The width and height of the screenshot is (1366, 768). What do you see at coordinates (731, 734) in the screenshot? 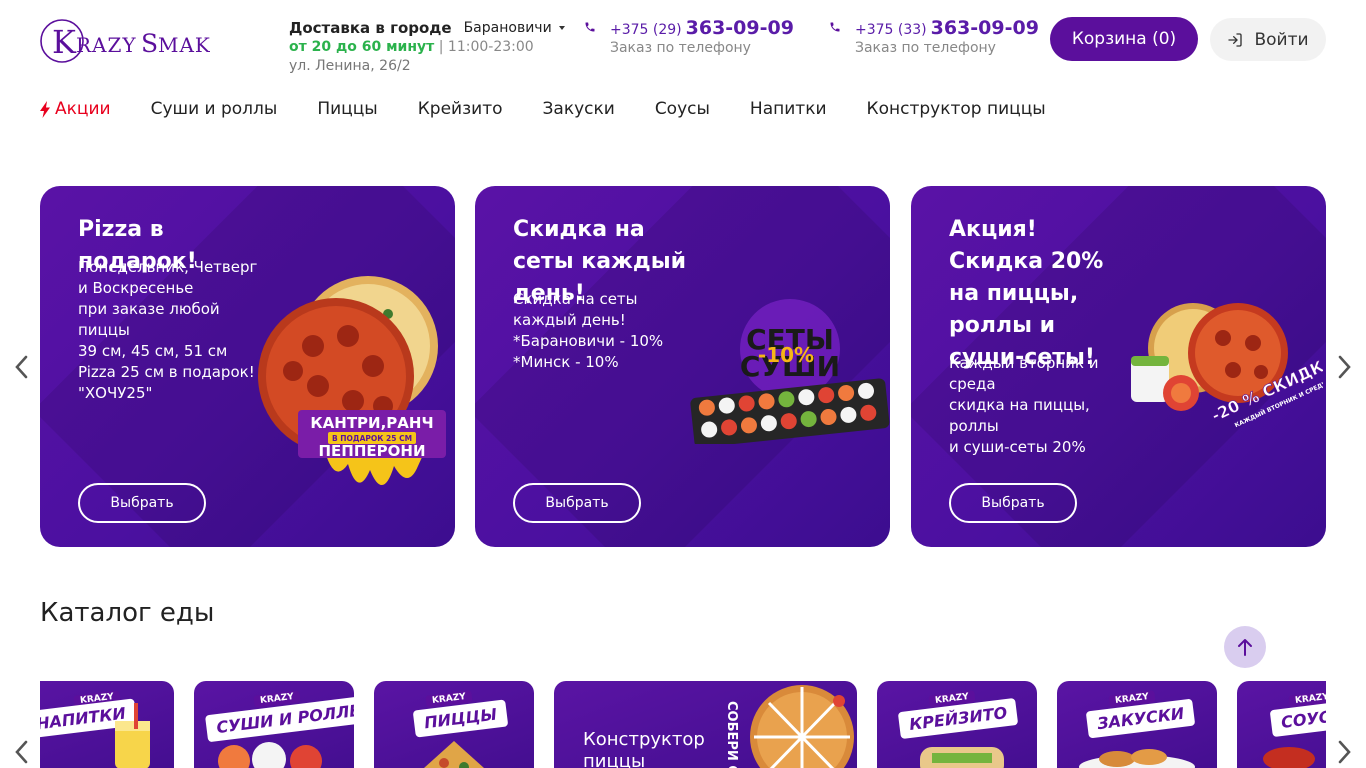
I see `svg-text: СОБЕРИ САМ` at bounding box center [731, 734].